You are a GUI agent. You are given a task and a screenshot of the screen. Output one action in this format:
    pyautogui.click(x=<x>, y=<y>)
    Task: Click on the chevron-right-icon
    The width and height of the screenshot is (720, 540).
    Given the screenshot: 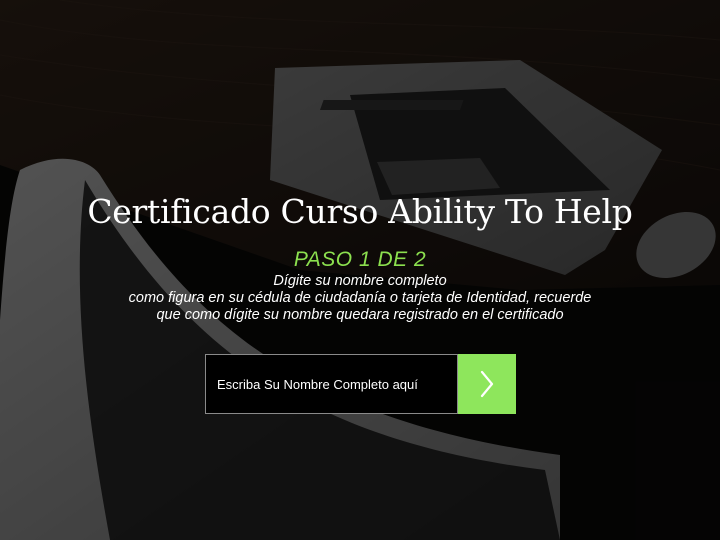 What is the action you would take?
    pyautogui.click(x=487, y=384)
    